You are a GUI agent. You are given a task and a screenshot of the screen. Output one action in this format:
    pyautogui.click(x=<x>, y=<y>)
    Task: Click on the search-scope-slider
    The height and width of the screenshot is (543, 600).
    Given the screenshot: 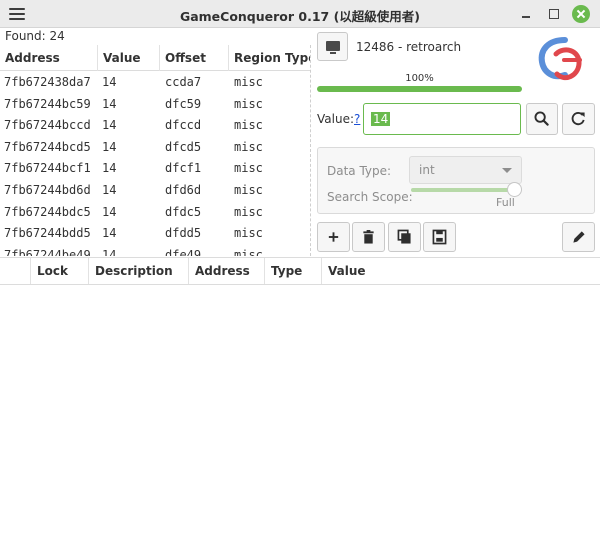 What is the action you would take?
    pyautogui.click(x=465, y=190)
    